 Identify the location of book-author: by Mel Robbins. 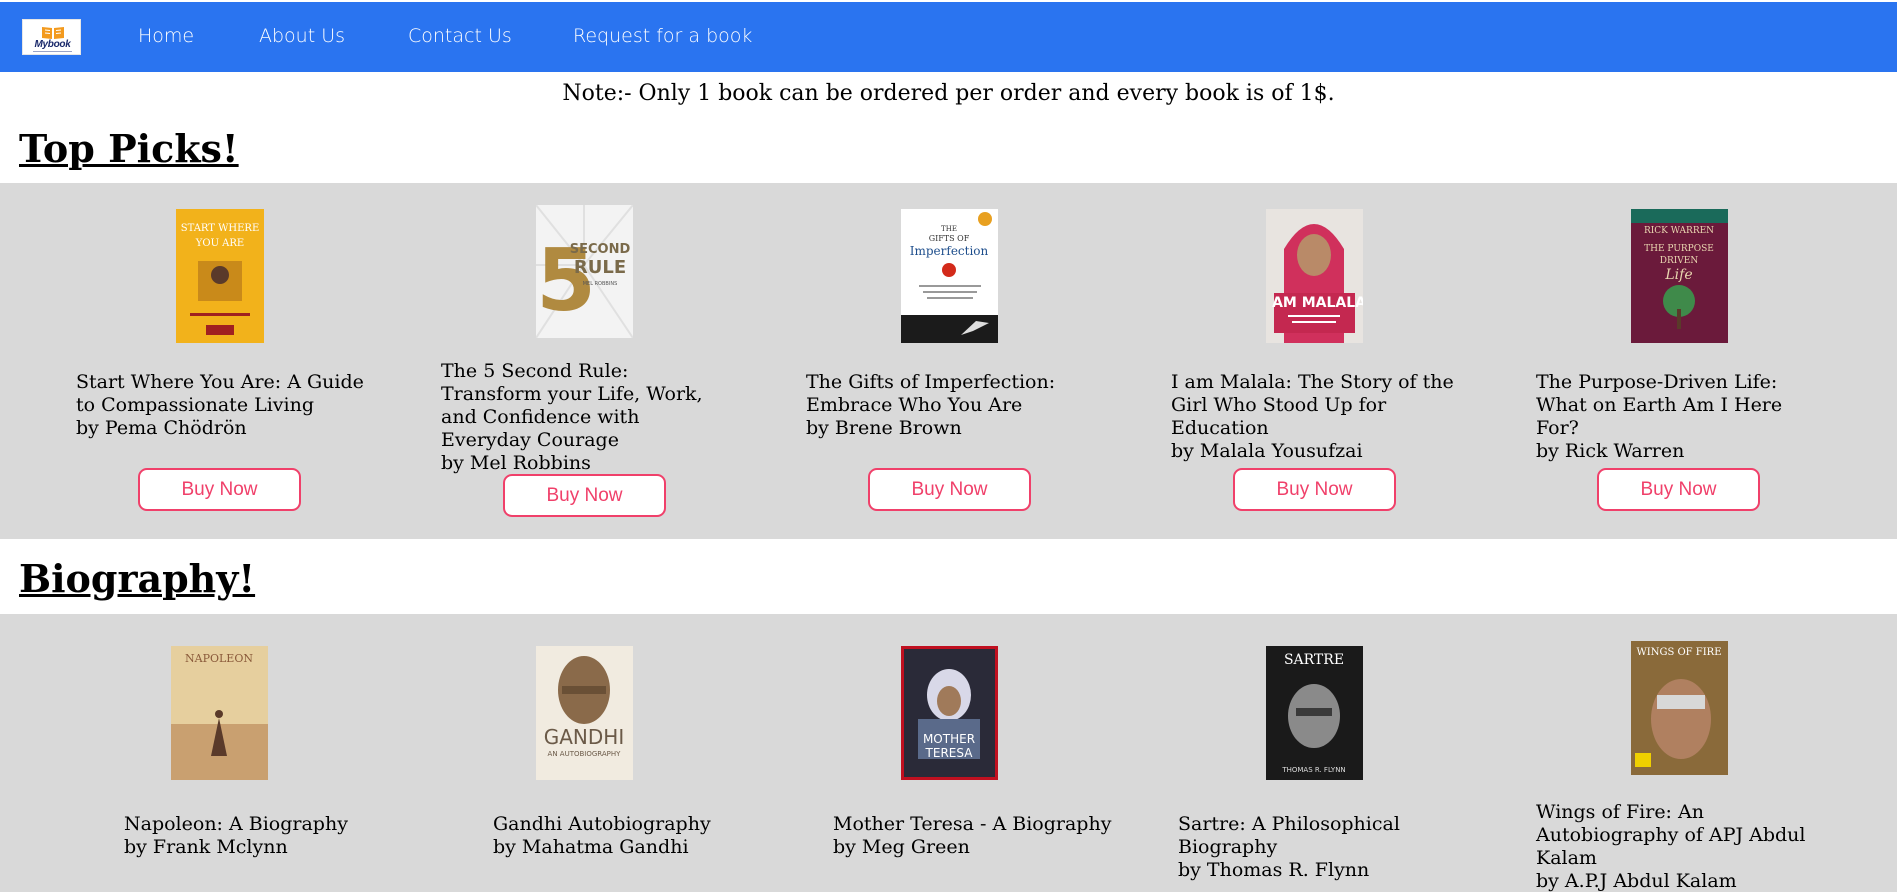
(516, 463).